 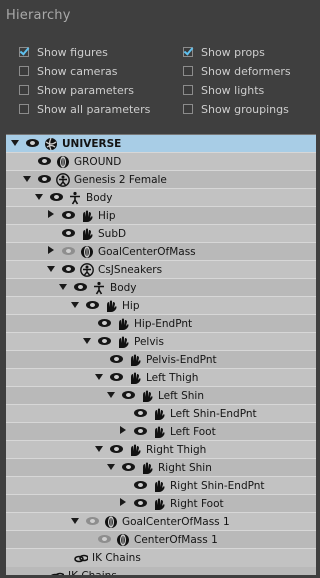 What do you see at coordinates (87, 270) in the screenshot?
I see `figure-icon` at bounding box center [87, 270].